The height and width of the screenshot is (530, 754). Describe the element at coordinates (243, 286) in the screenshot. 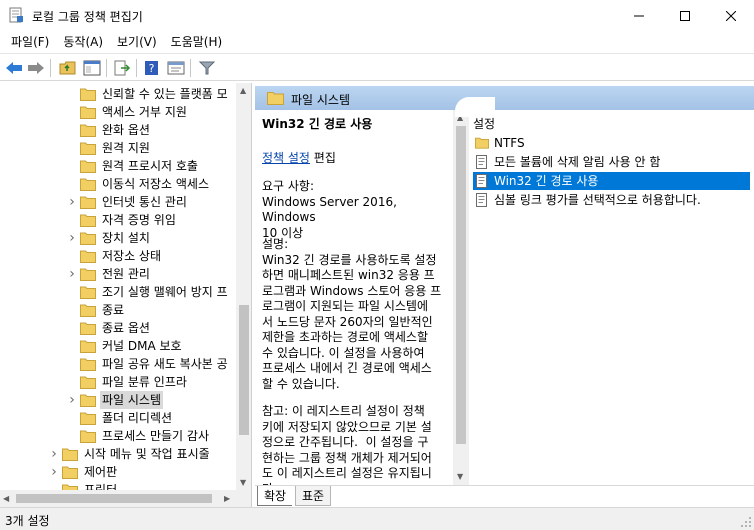

I see `tree-vertical-scrollbar: ▲ ▼` at that location.